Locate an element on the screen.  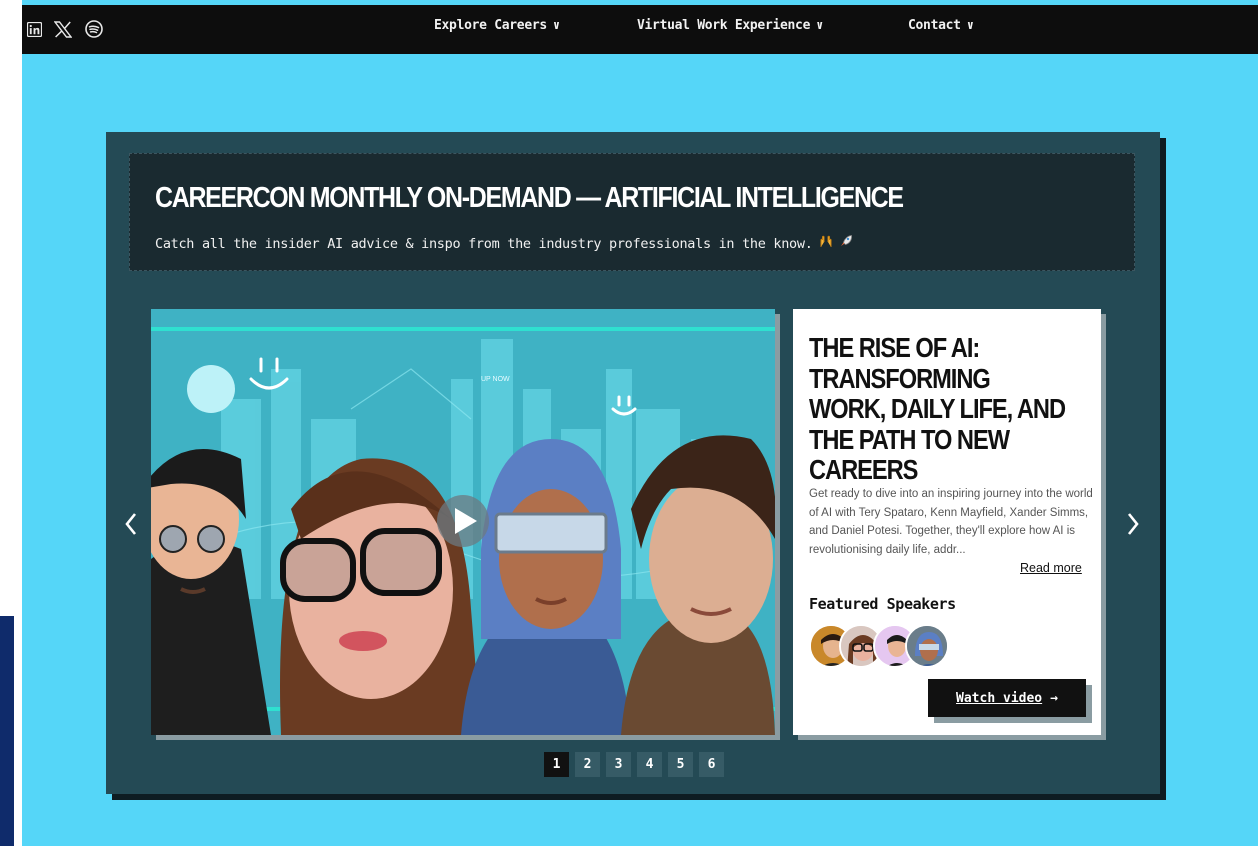
page-button-5: 5 is located at coordinates (680, 764).